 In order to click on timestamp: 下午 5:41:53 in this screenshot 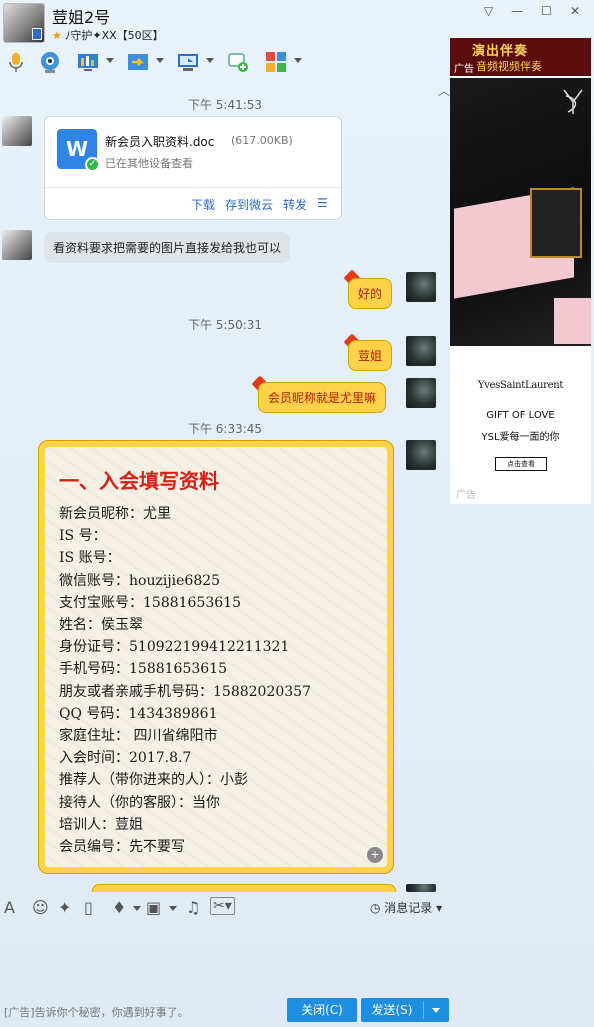, I will do `click(225, 105)`.